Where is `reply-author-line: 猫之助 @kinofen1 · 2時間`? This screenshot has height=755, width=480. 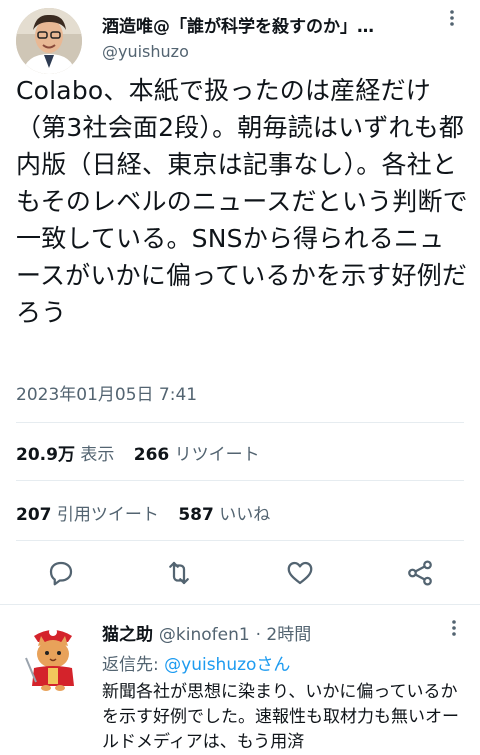
reply-author-line: 猫之助 @kinofen1 · 2時間 is located at coordinates (206, 632).